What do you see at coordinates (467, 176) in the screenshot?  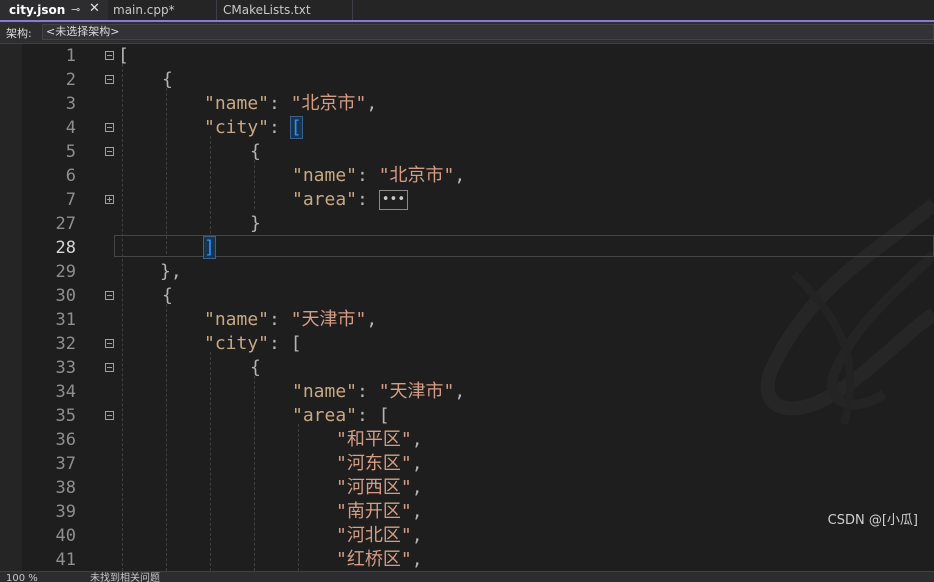 I see `code-line: 6 "name": "北京市",` at bounding box center [467, 176].